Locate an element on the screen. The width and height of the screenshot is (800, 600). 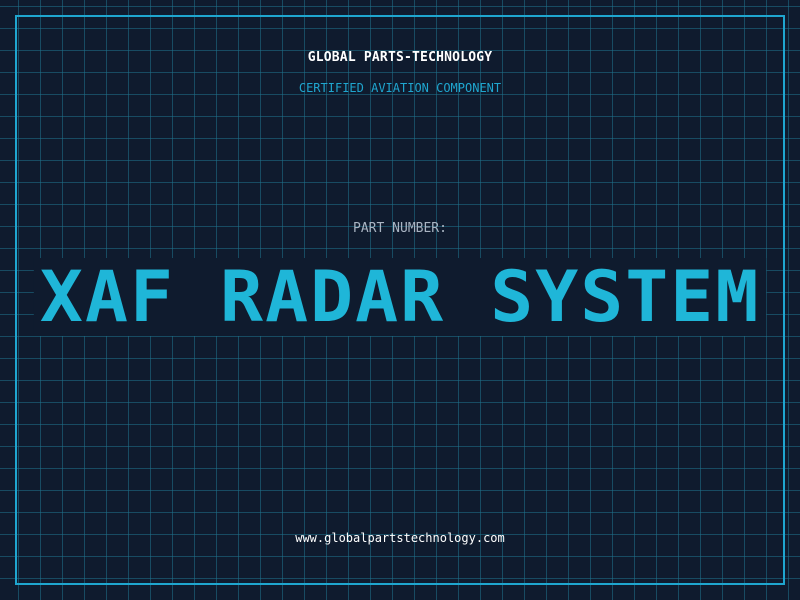
website-url: www.globalpartstechnology.com is located at coordinates (400, 538).